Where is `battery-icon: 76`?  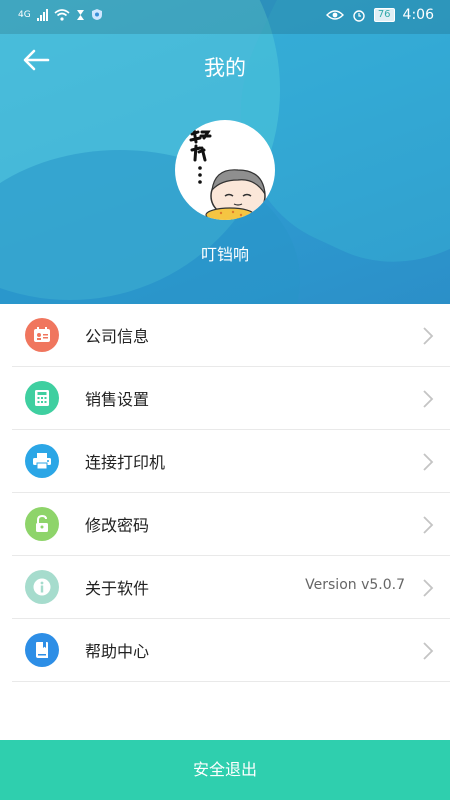
battery-icon: 76 is located at coordinates (384, 15).